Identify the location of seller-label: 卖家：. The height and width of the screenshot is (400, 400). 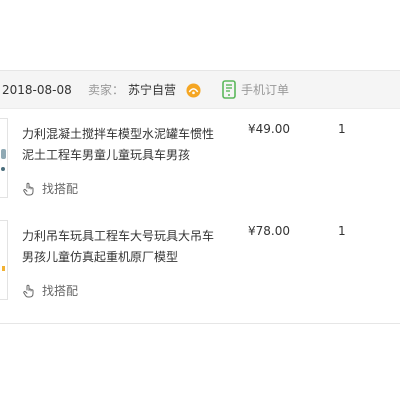
(106, 90).